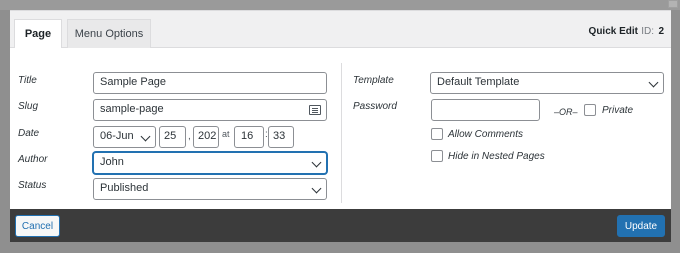 The width and height of the screenshot is (680, 253). What do you see at coordinates (613, 31) in the screenshot?
I see `quick-edit-title: Quick Edit` at bounding box center [613, 31].